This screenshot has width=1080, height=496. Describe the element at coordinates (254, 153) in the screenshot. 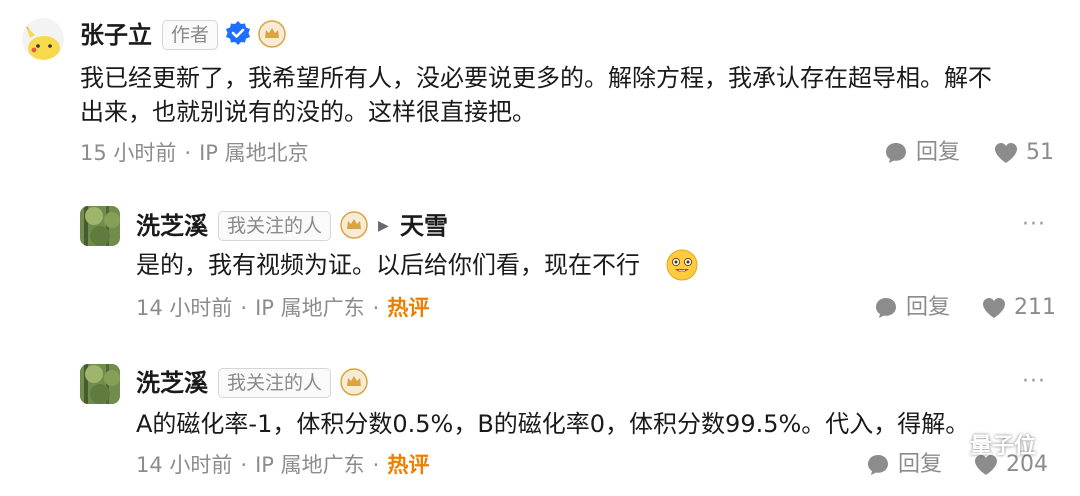

I see `comment-location: IP 属地北京` at that location.